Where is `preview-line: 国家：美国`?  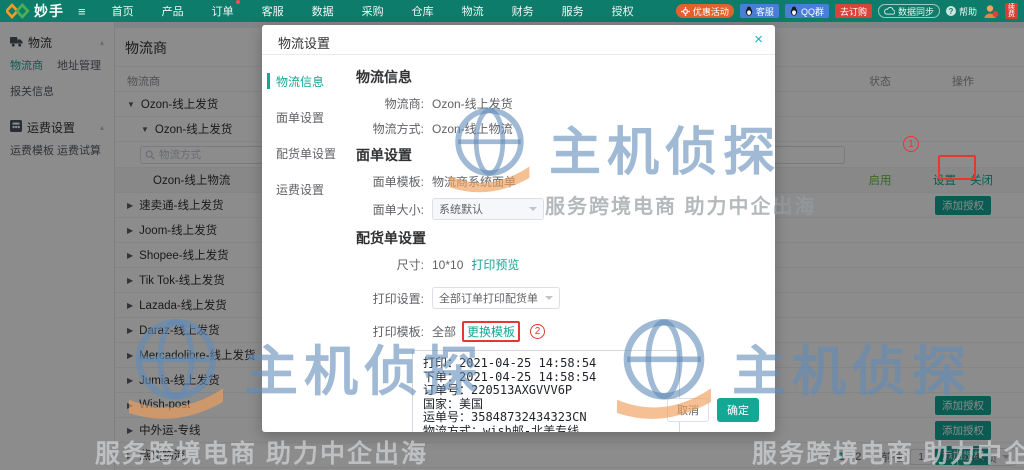 preview-line: 国家：美国 is located at coordinates (453, 403).